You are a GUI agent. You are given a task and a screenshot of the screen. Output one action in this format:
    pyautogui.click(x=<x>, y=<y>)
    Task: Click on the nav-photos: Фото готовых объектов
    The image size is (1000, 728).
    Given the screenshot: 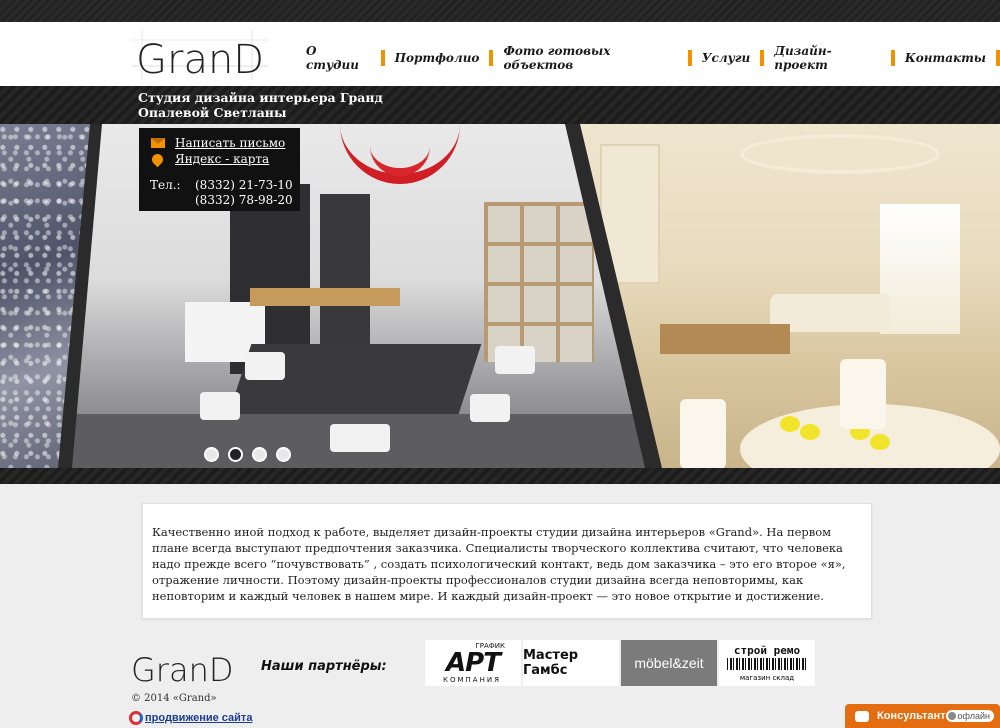 What is the action you would take?
    pyautogui.click(x=592, y=58)
    